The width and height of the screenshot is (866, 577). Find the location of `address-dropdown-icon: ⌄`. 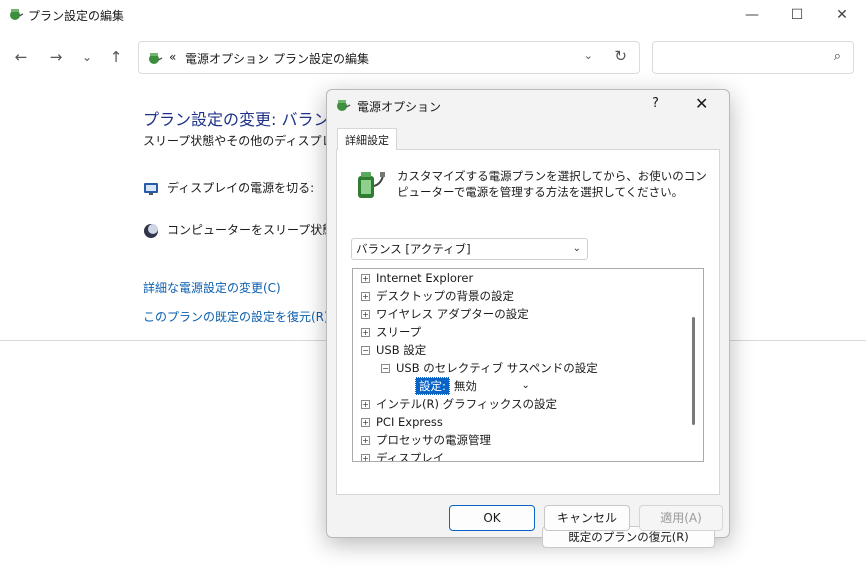

address-dropdown-icon: ⌄ is located at coordinates (588, 55).